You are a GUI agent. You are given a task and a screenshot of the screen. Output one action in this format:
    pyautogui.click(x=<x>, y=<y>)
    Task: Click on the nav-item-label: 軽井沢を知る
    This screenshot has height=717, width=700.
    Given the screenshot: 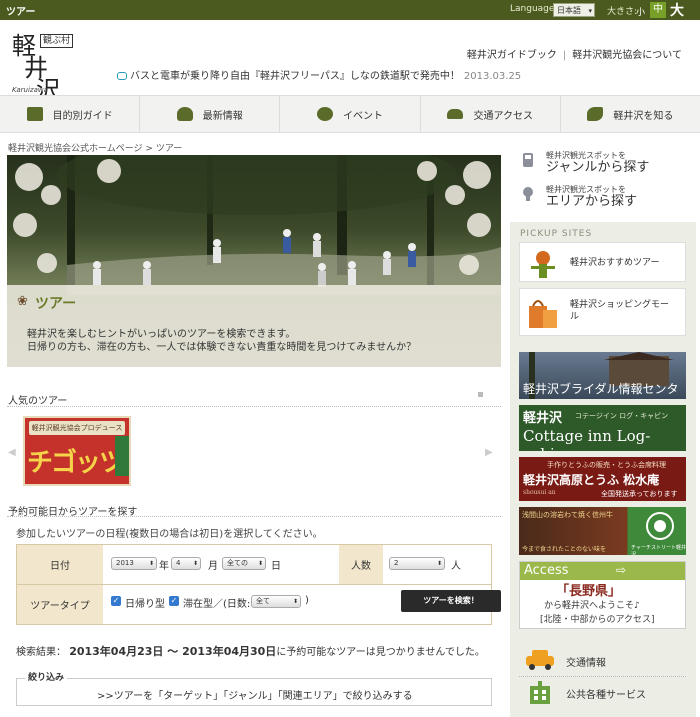 What is the action you would take?
    pyautogui.click(x=643, y=116)
    